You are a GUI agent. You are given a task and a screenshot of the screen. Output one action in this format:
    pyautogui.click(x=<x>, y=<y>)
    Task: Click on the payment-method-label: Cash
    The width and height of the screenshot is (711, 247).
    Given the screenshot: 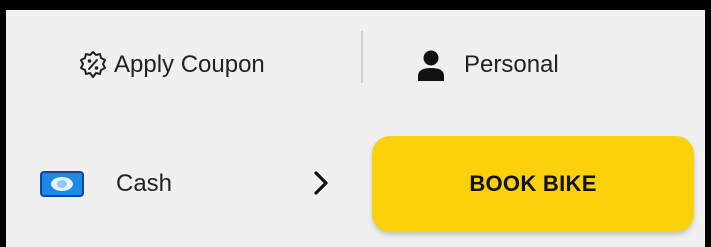 What is the action you would take?
    pyautogui.click(x=144, y=183)
    